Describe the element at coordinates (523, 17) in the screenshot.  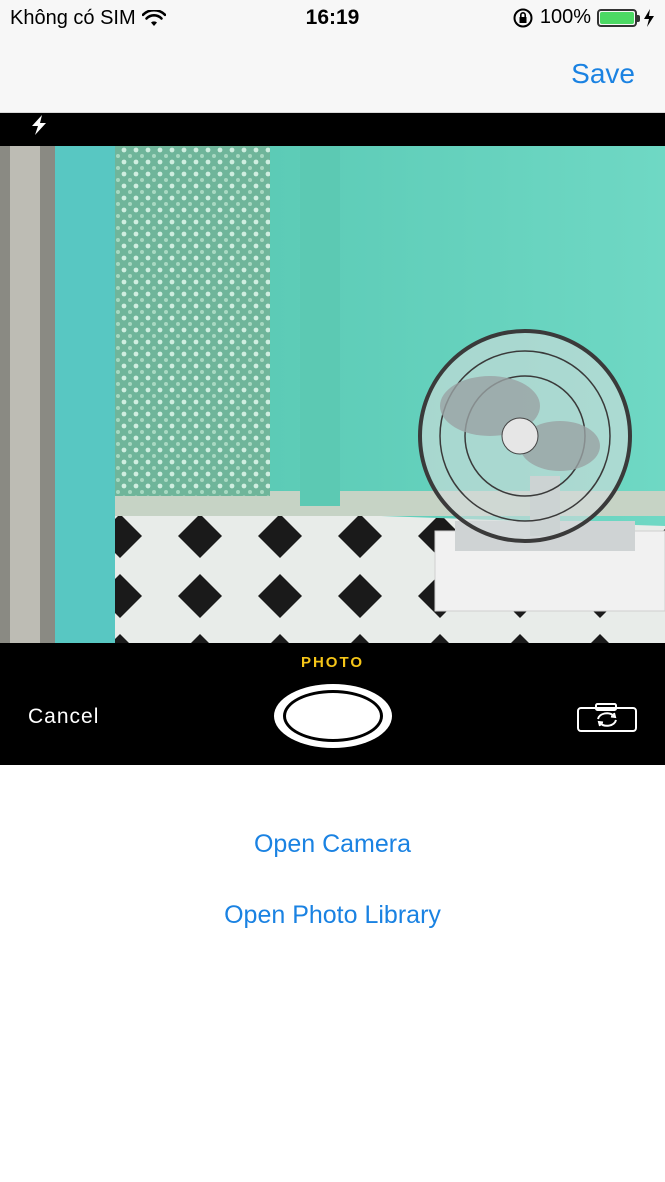
I see `rotation-lock-icon` at that location.